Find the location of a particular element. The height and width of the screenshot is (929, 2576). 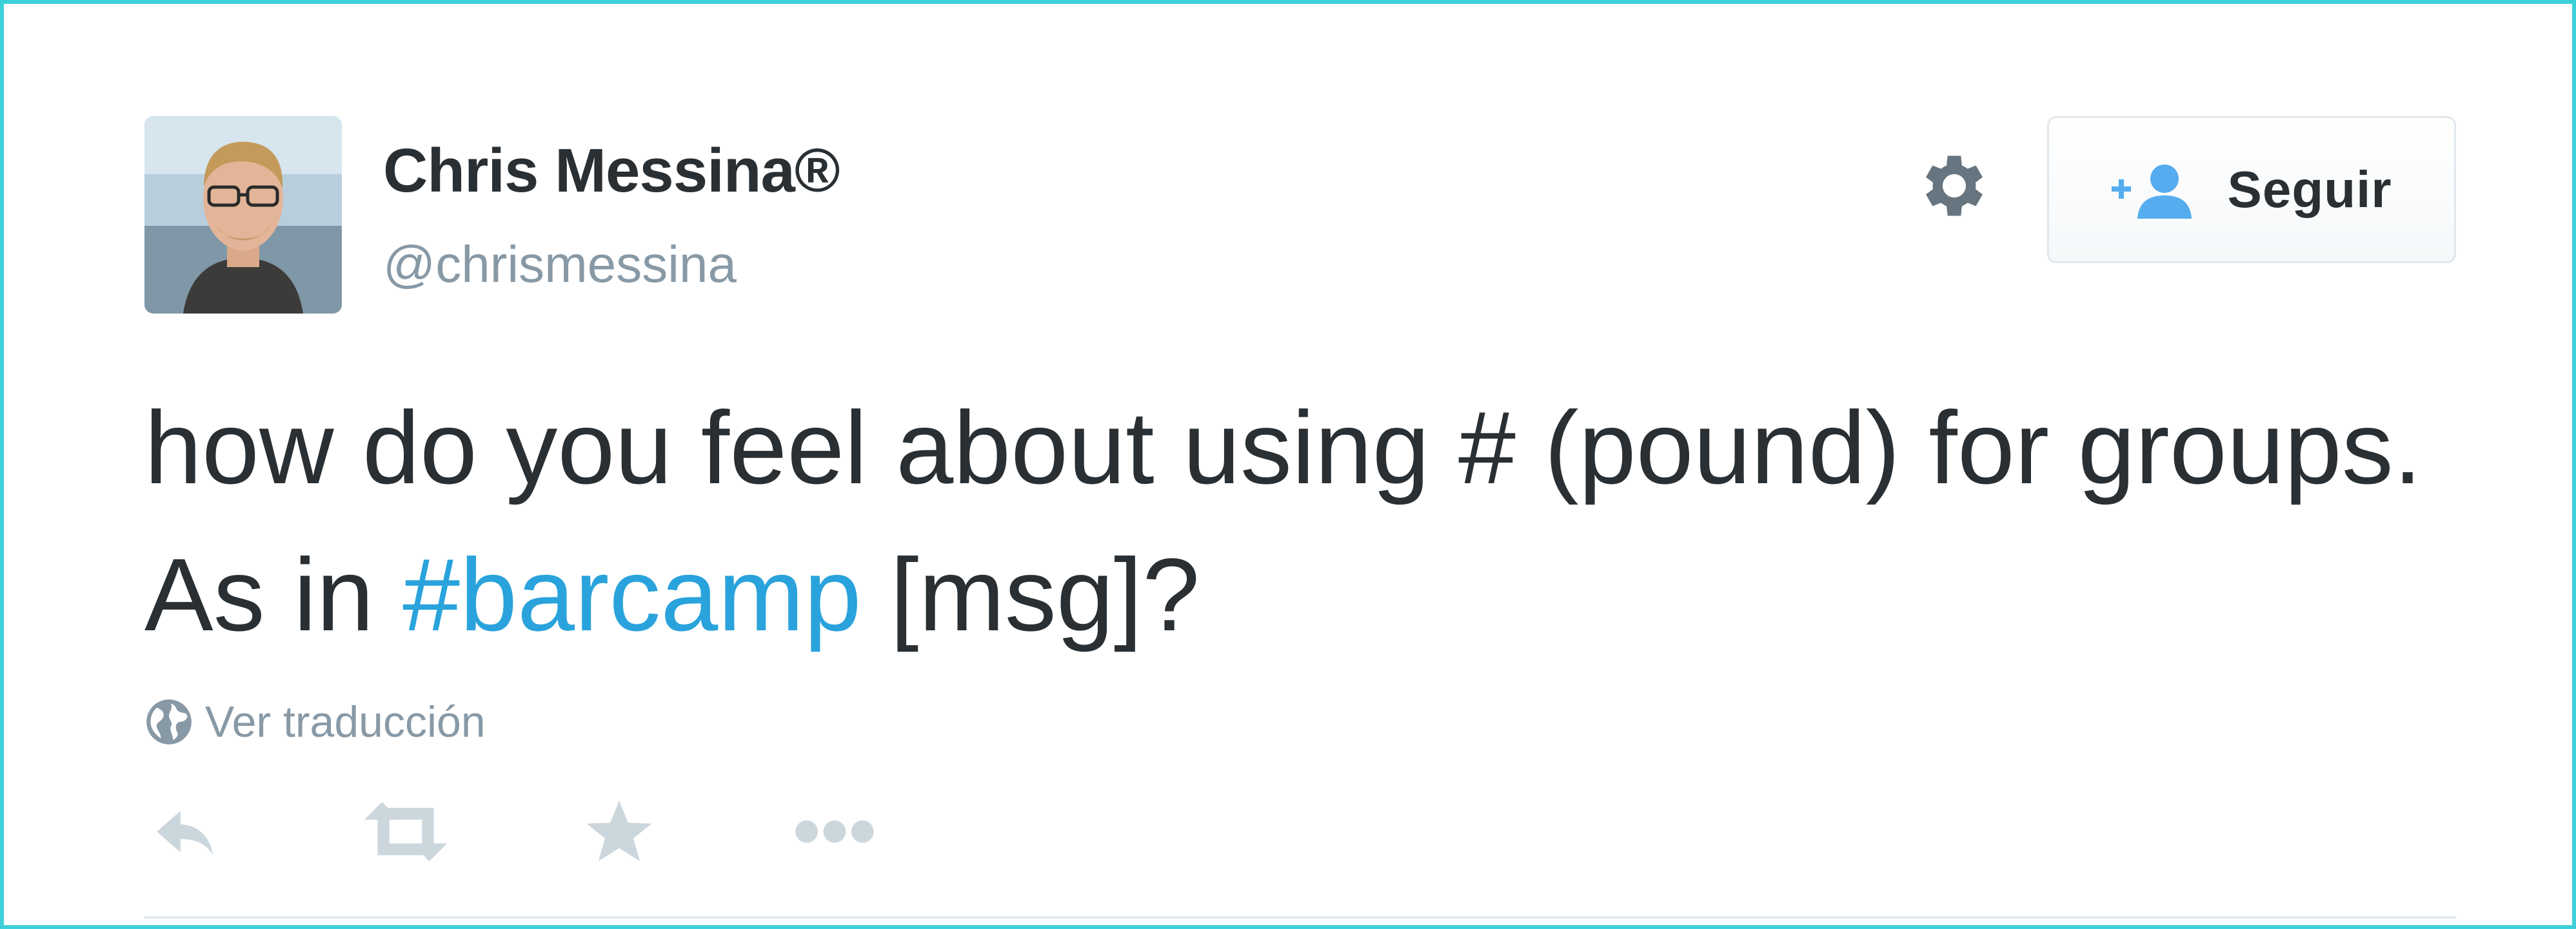

more-dots-icon is located at coordinates (835, 831).